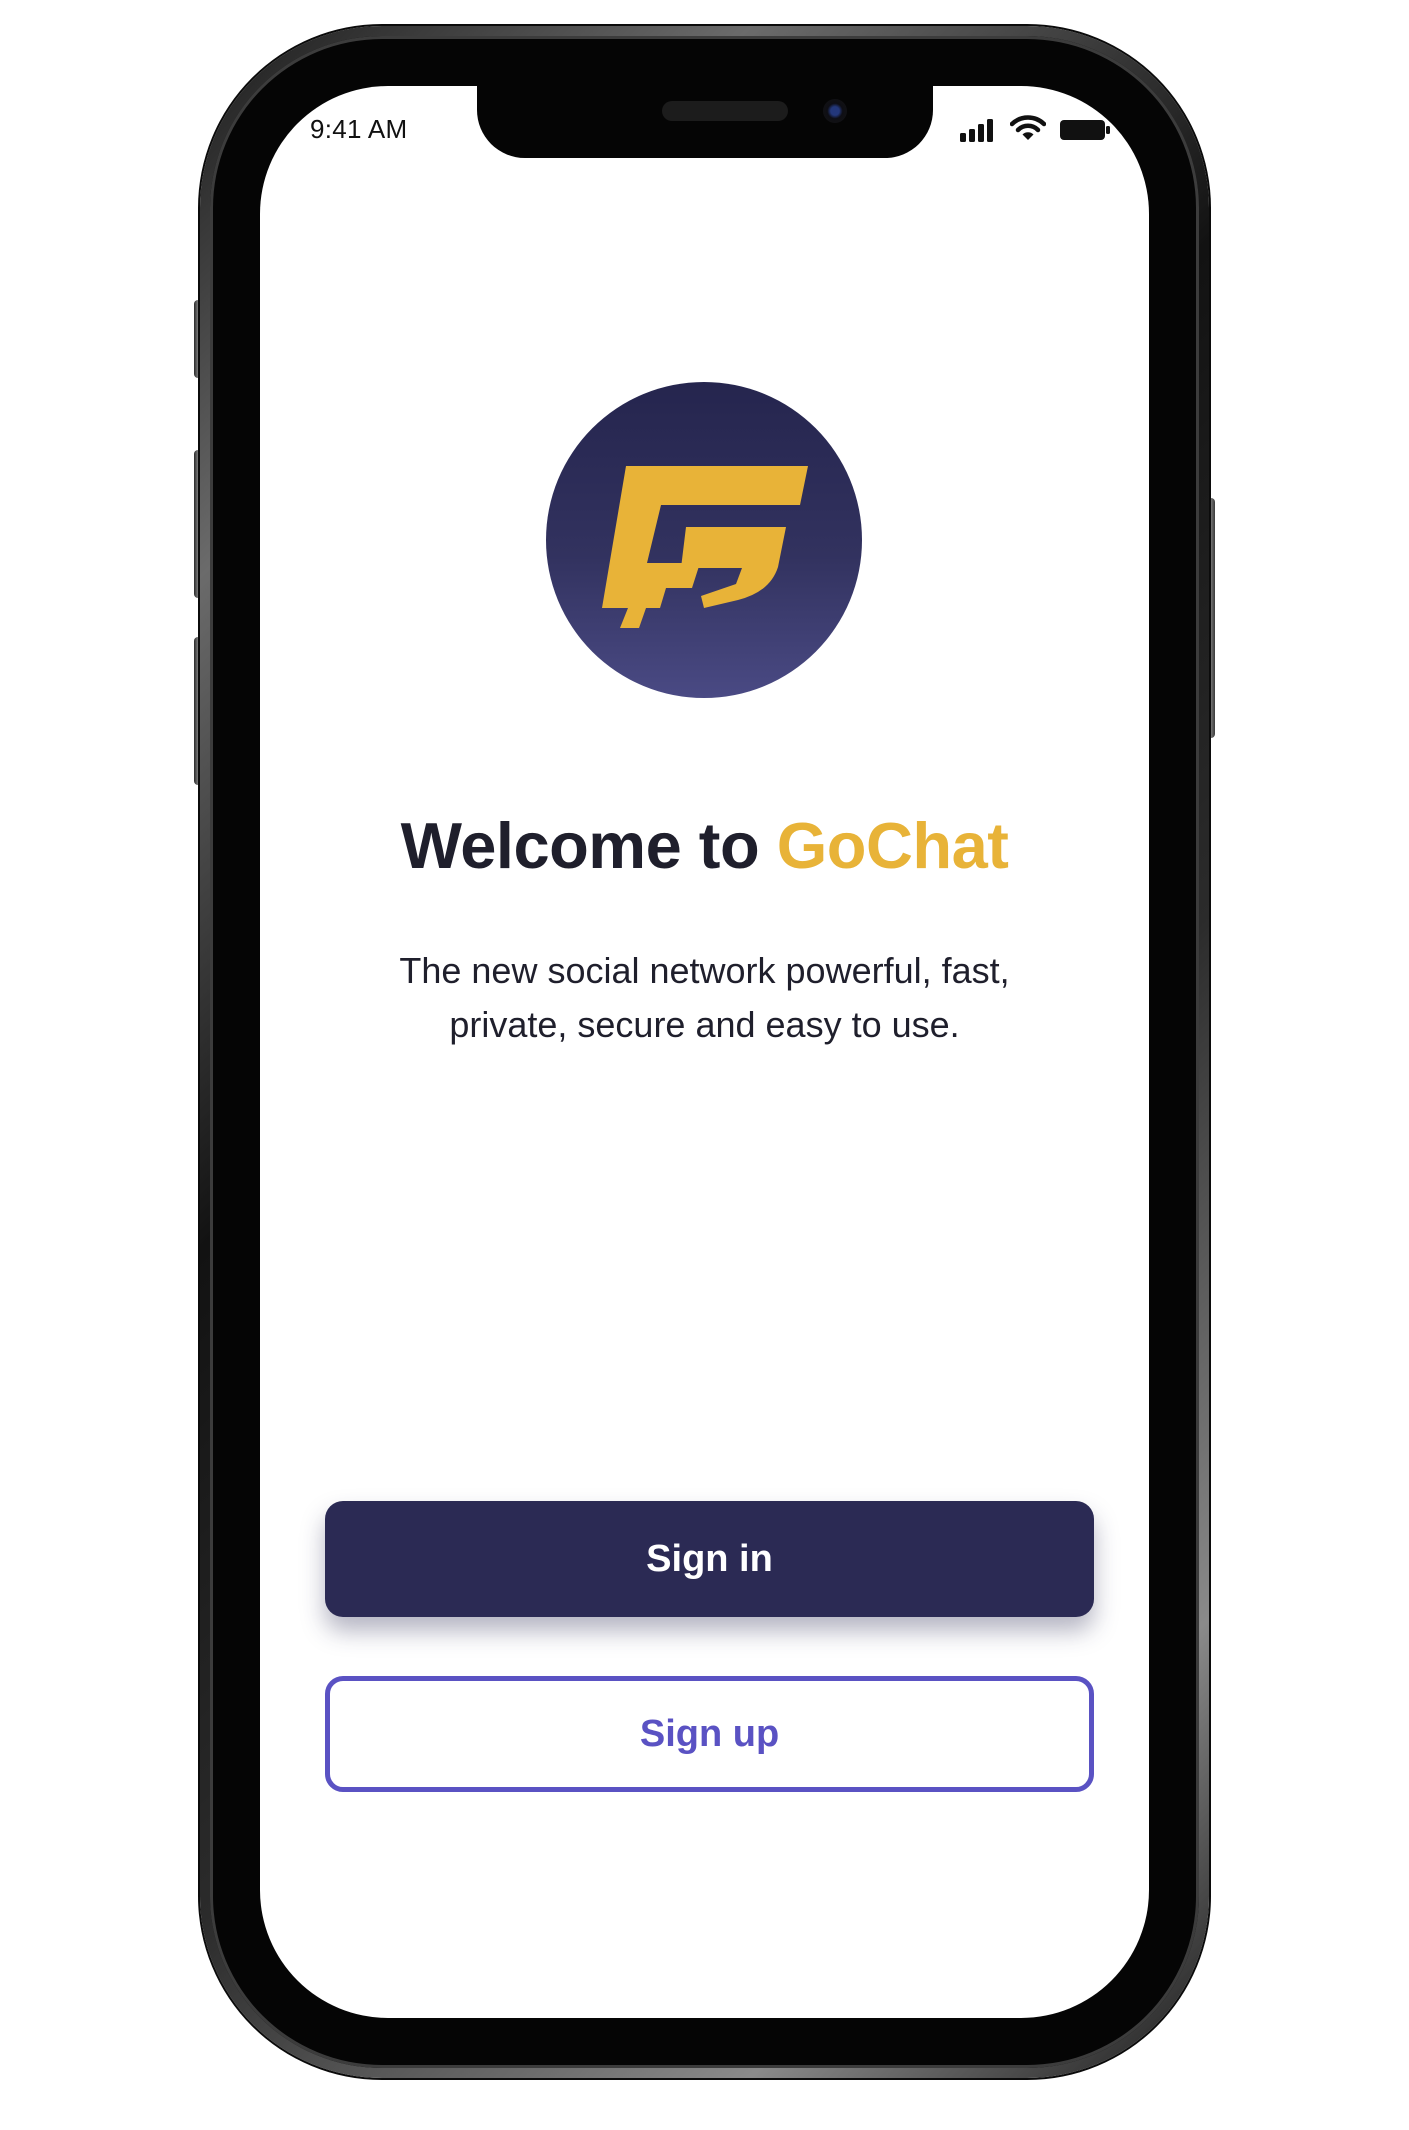  I want to click on sign-in-button: Sign in, so click(709, 1559).